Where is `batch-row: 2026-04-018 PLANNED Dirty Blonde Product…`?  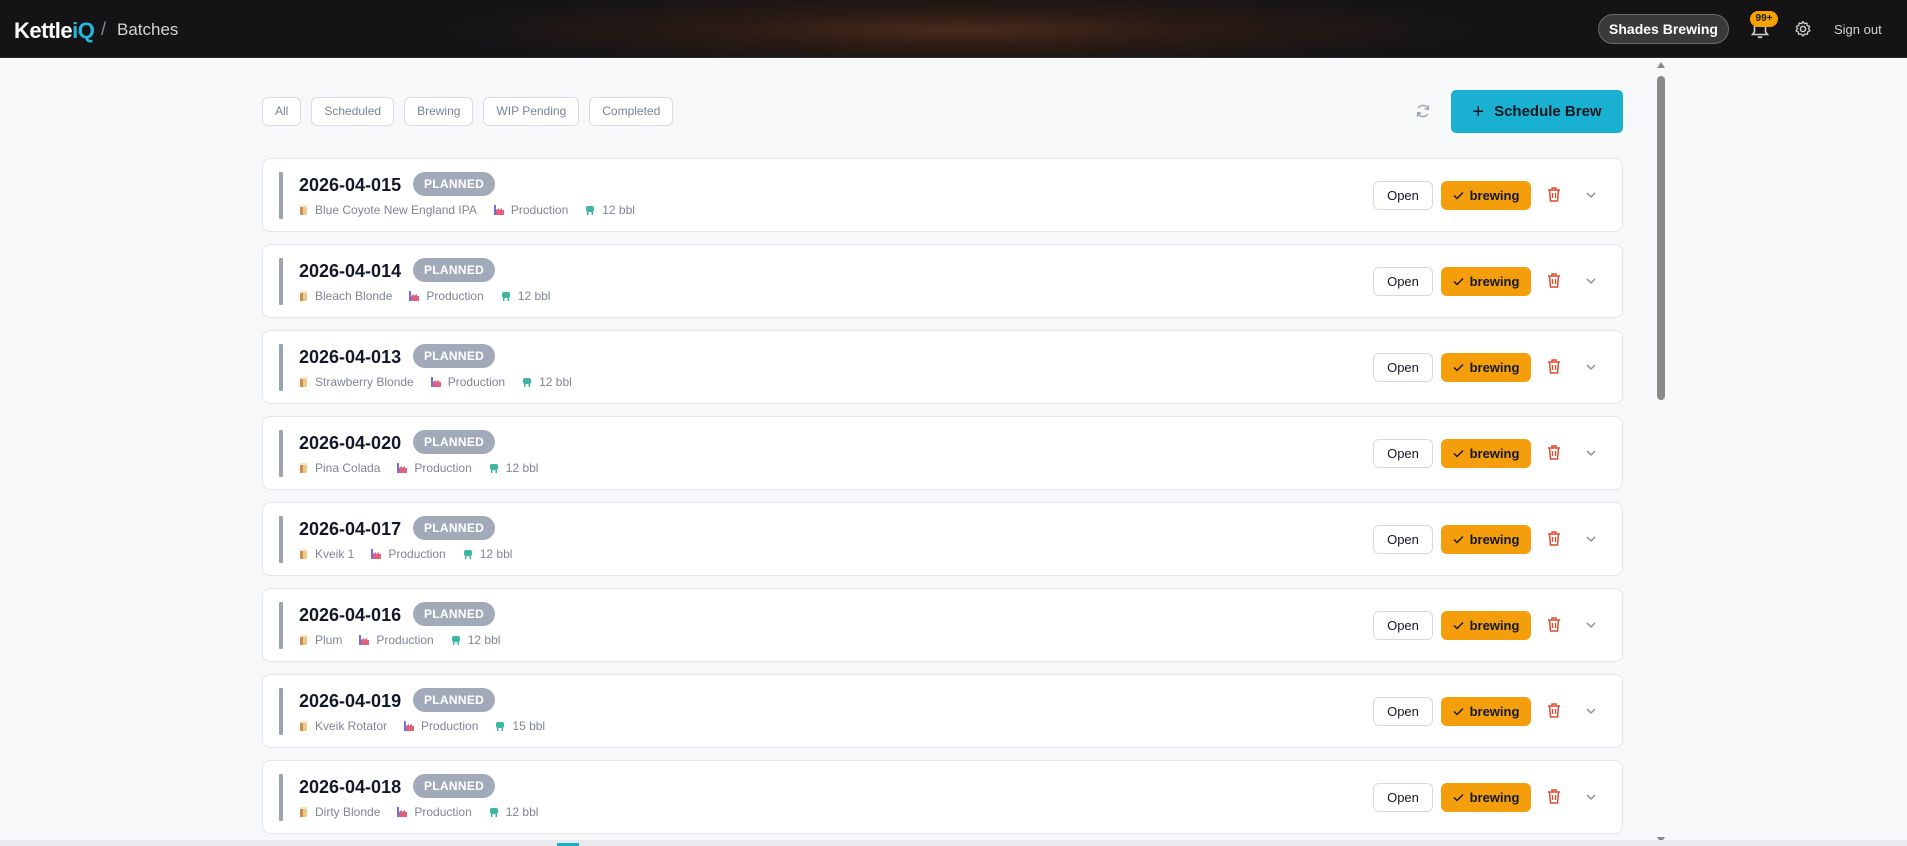 batch-row: 2026-04-018 PLANNED Dirty Blonde Product… is located at coordinates (942, 797).